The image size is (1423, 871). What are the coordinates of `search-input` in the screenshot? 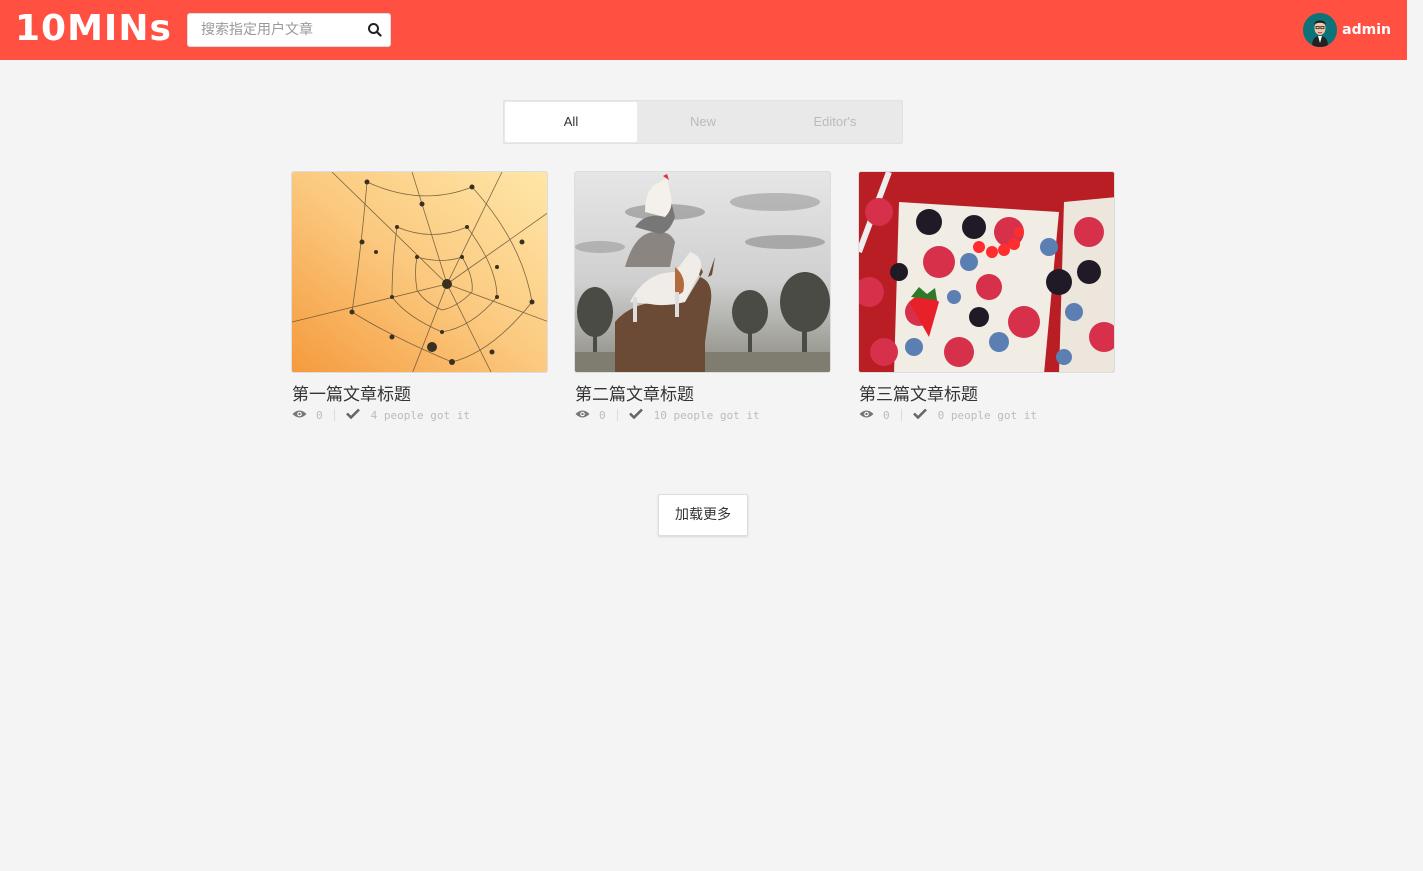 It's located at (273, 30).